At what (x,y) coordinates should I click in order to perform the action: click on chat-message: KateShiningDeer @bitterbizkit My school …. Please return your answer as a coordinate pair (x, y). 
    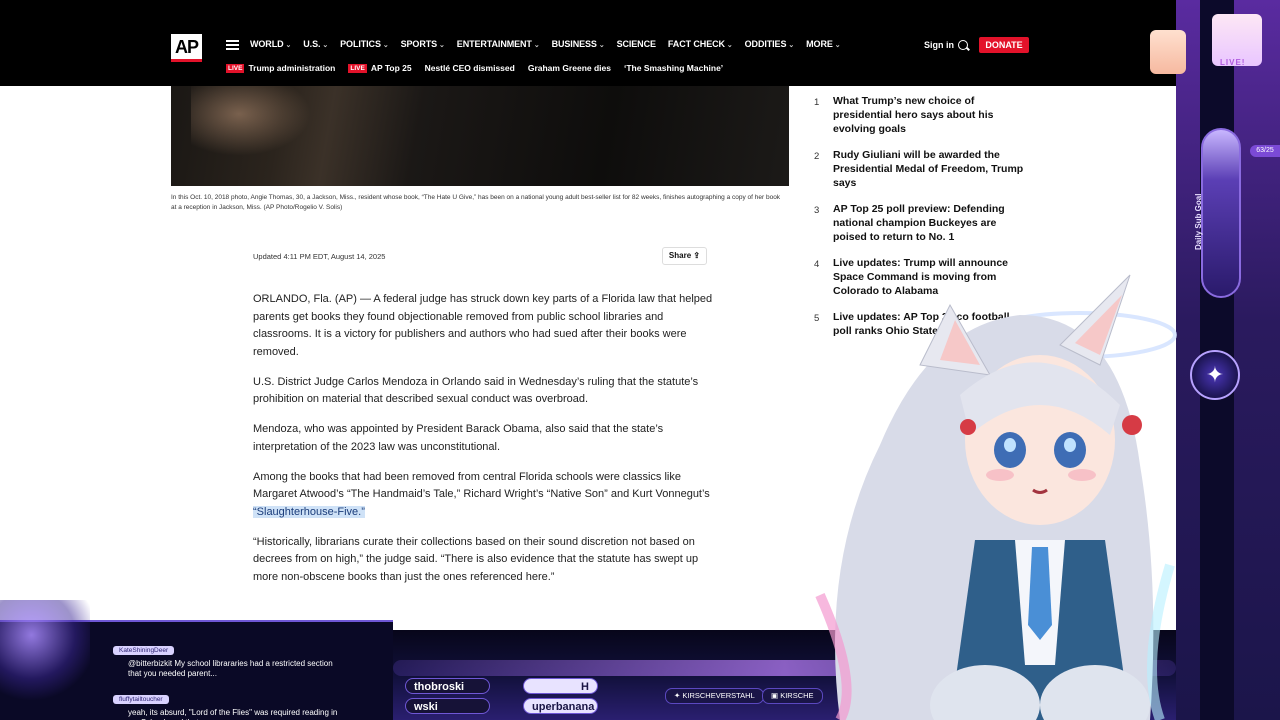
    Looking at the image, I should click on (225, 659).